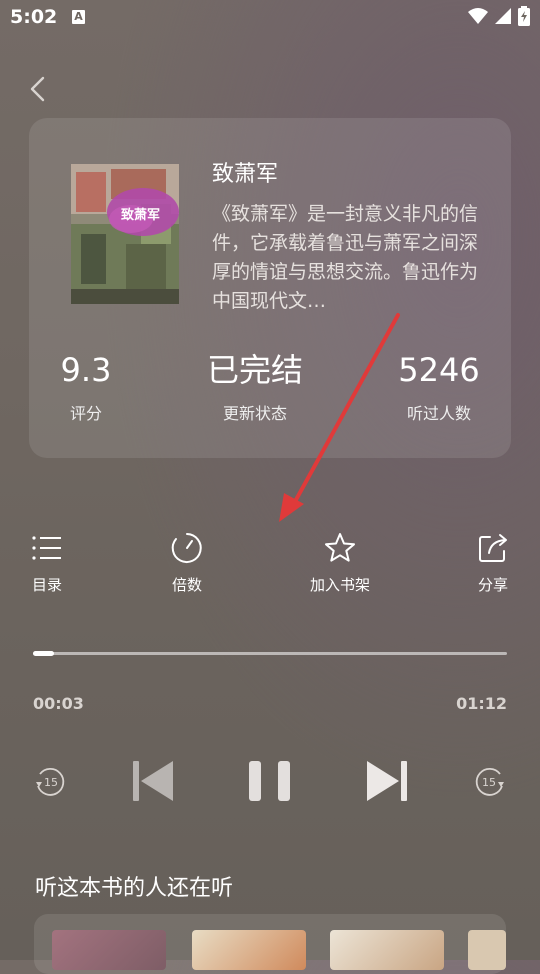  I want to click on rewind-15-button: 15, so click(50, 782).